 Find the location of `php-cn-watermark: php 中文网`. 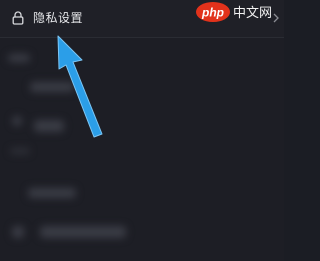

php-cn-watermark: php 中文网 is located at coordinates (238, 12).